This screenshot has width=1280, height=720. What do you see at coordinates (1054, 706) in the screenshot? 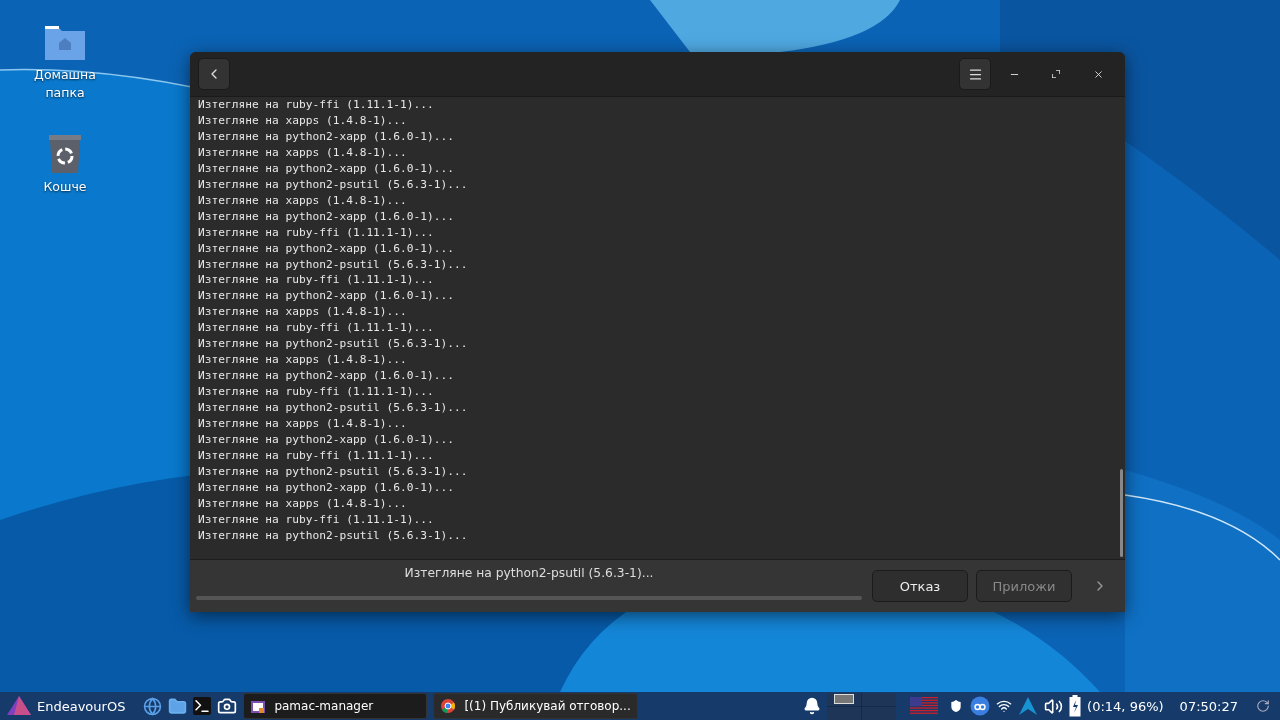
I see `volume-icon` at bounding box center [1054, 706].